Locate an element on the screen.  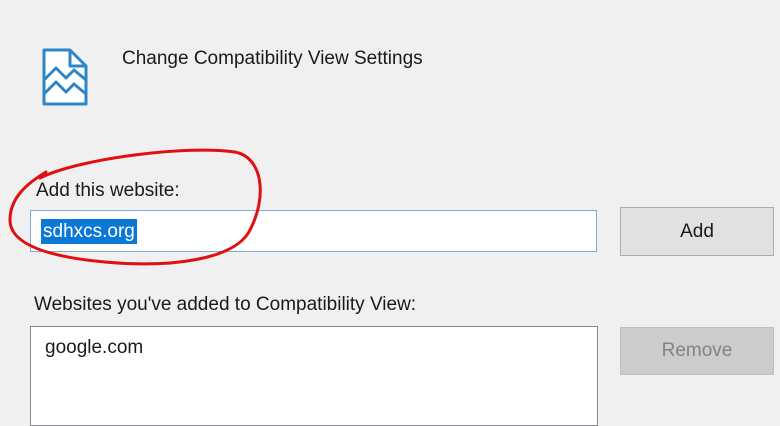
compatibility-view-icon is located at coordinates (65, 77).